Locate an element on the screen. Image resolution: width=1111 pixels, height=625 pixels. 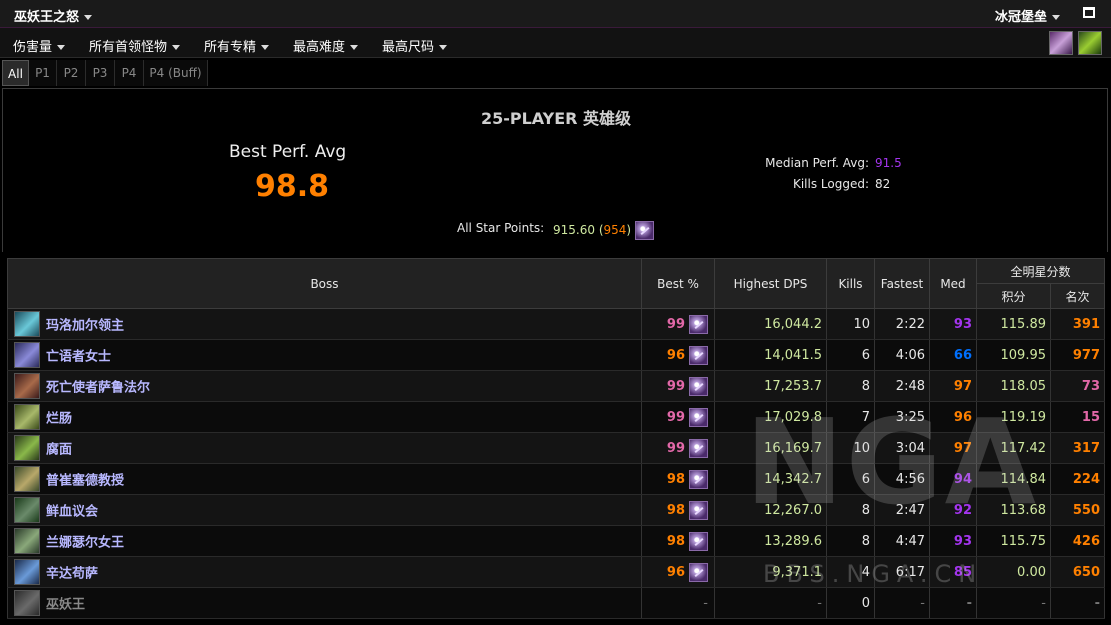
filter-boss: 所有首领怪物 is located at coordinates (135, 45).